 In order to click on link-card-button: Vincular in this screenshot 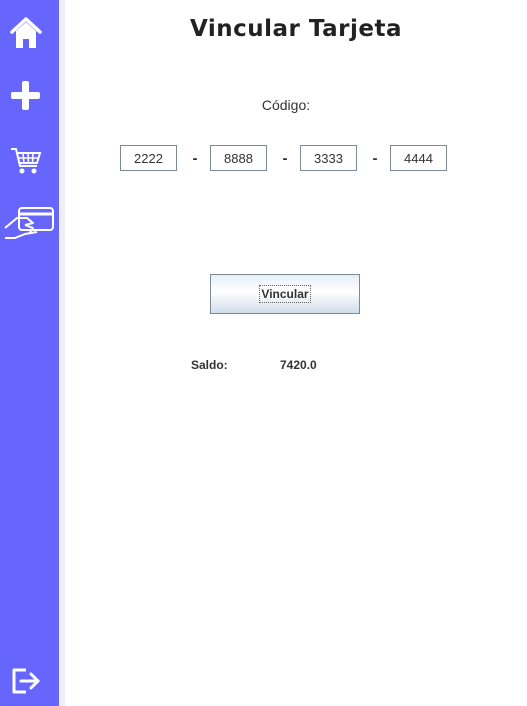, I will do `click(285, 294)`.